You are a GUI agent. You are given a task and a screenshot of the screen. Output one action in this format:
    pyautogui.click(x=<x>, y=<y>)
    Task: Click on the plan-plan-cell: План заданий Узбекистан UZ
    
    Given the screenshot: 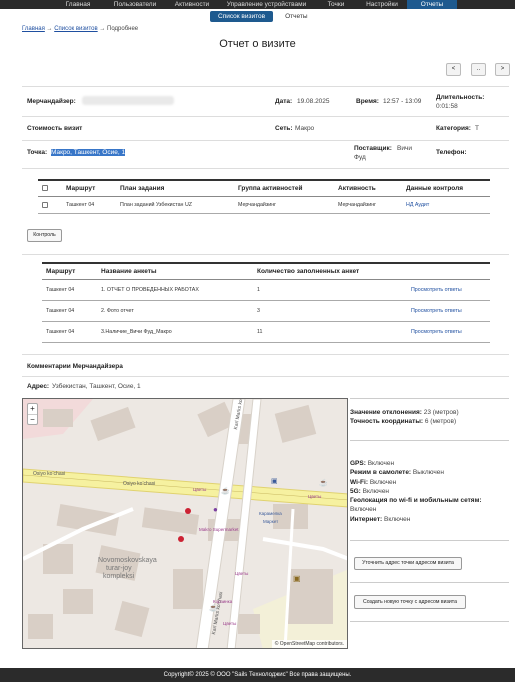 What is the action you would take?
    pyautogui.click(x=175, y=205)
    